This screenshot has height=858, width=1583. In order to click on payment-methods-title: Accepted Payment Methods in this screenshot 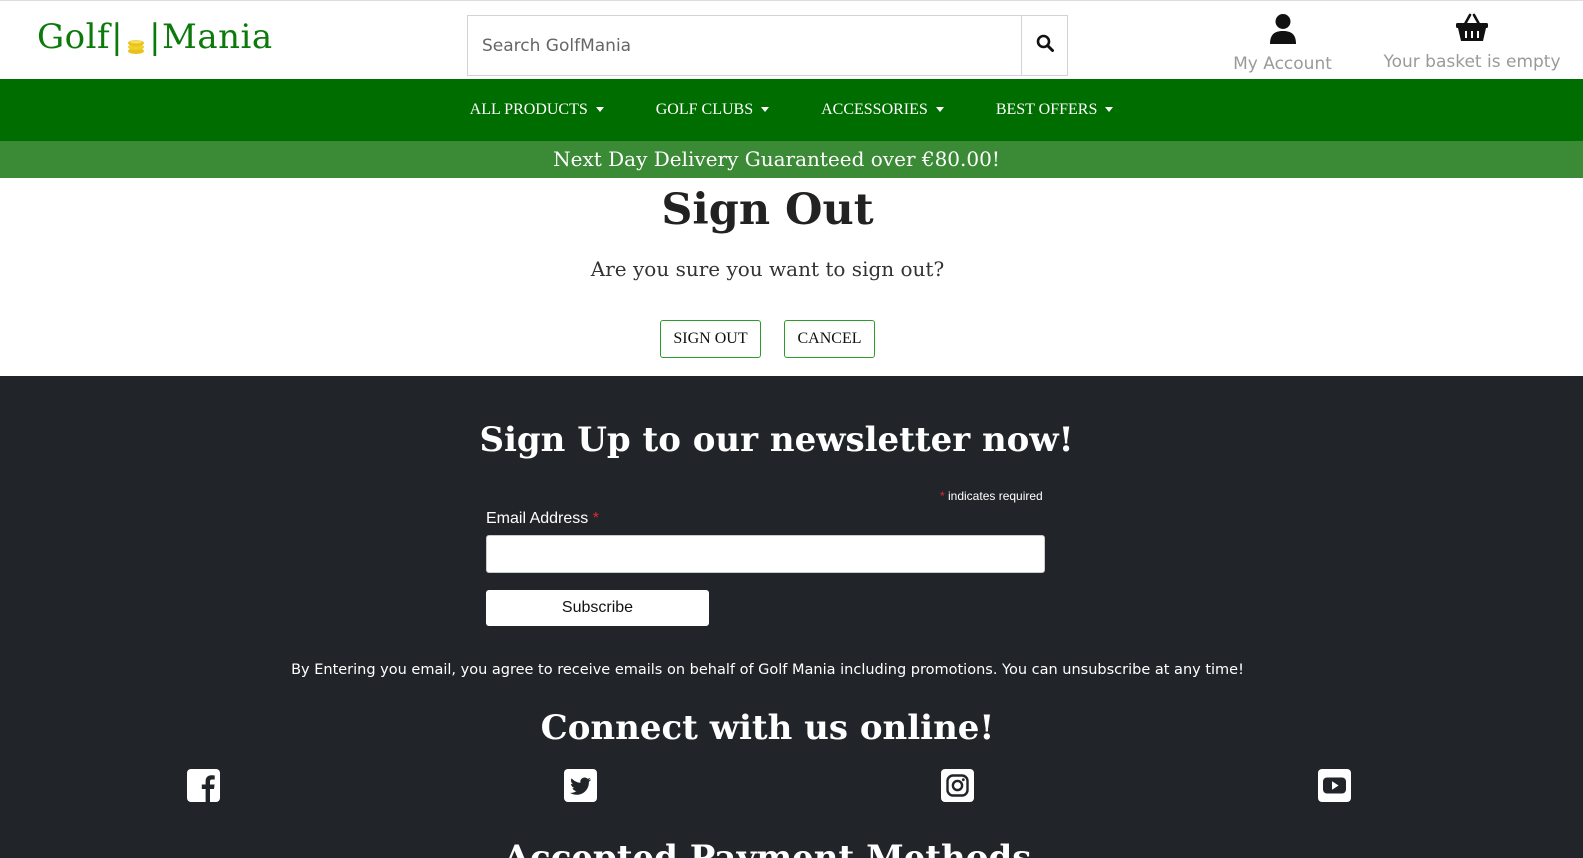, I will do `click(767, 848)`.